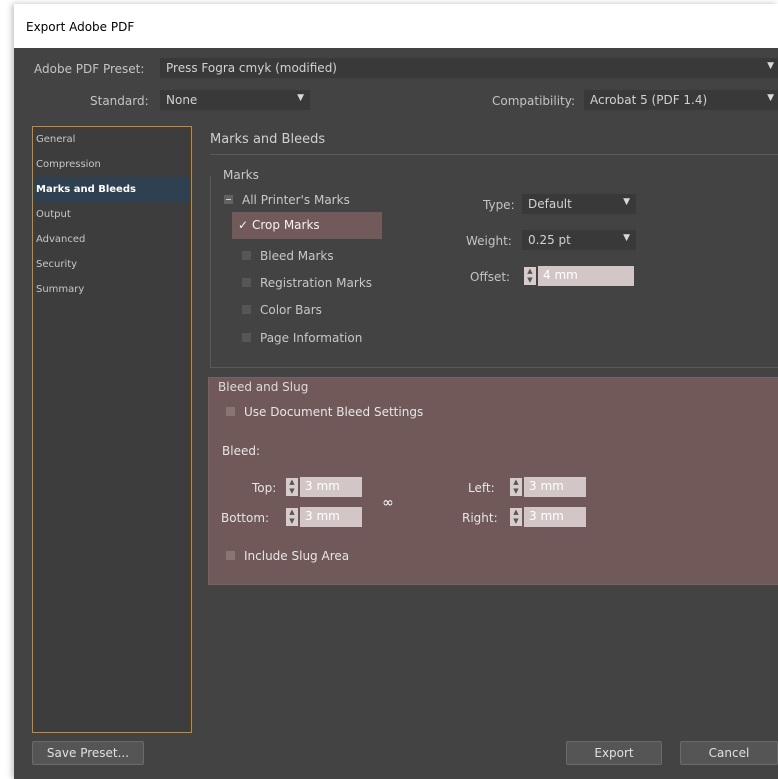  I want to click on preset-value: Press Fogra cmyk (modified), so click(251, 68).